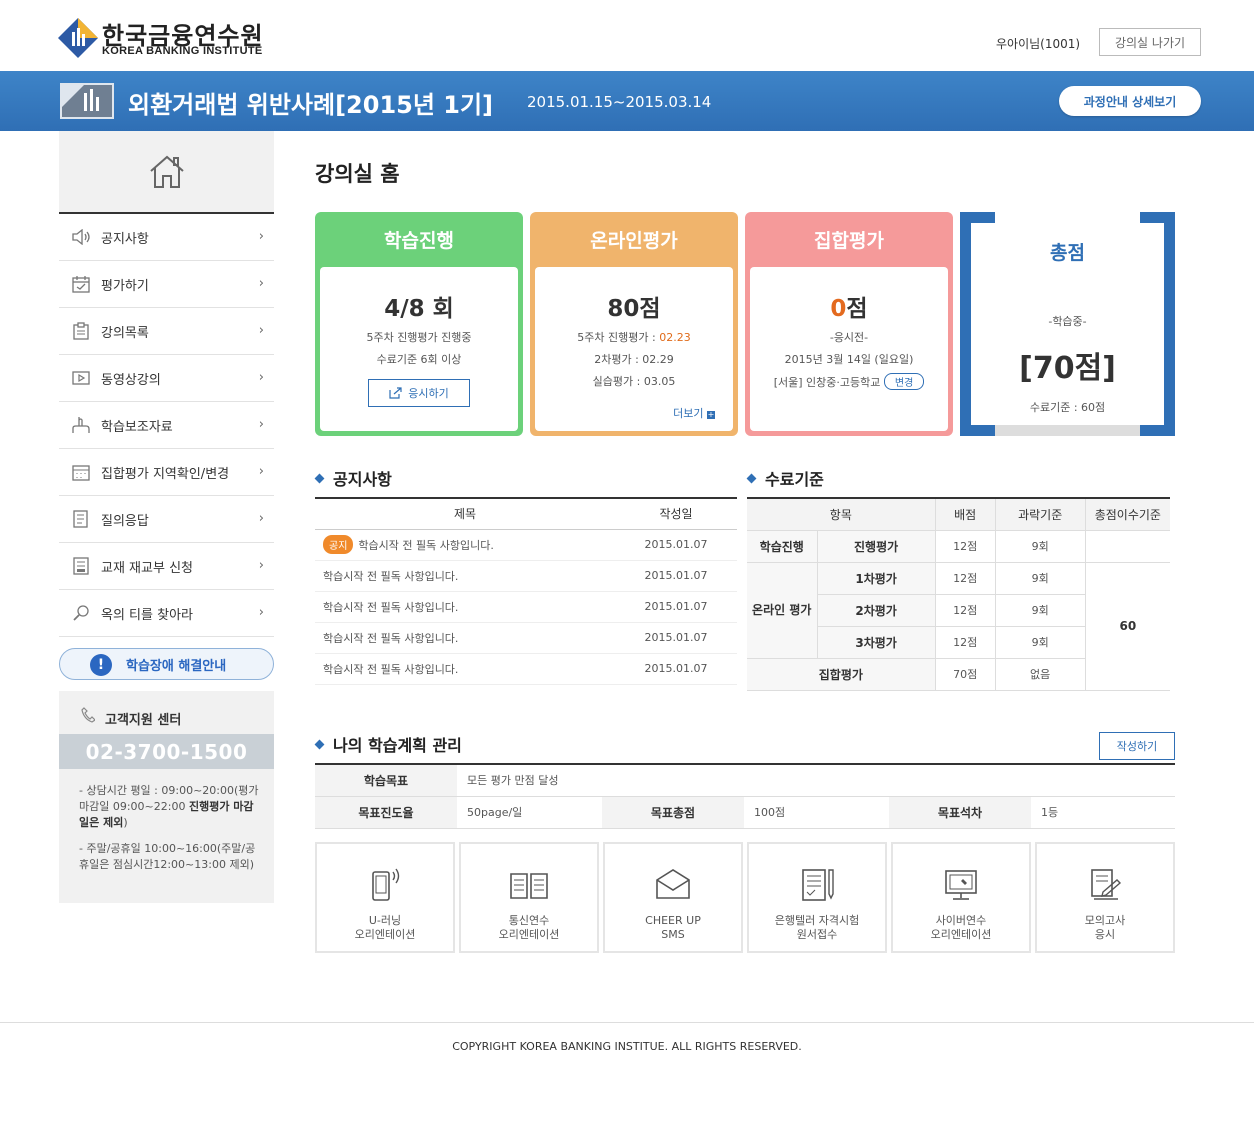 The height and width of the screenshot is (1124, 1254). Describe the element at coordinates (849, 359) in the screenshot. I see `group-date: 2015년 3월 14일 (일요일)` at that location.